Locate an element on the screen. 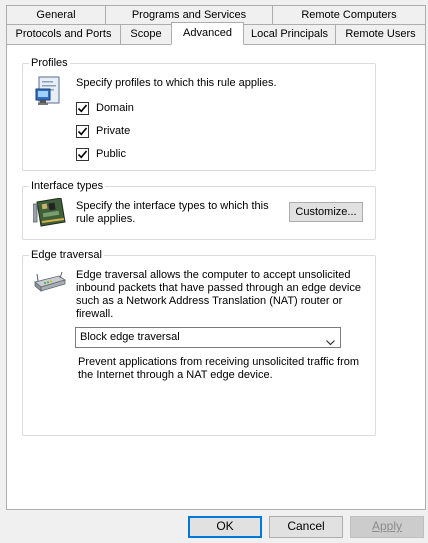  interface-types-description-line2: rule applies. is located at coordinates (106, 219).